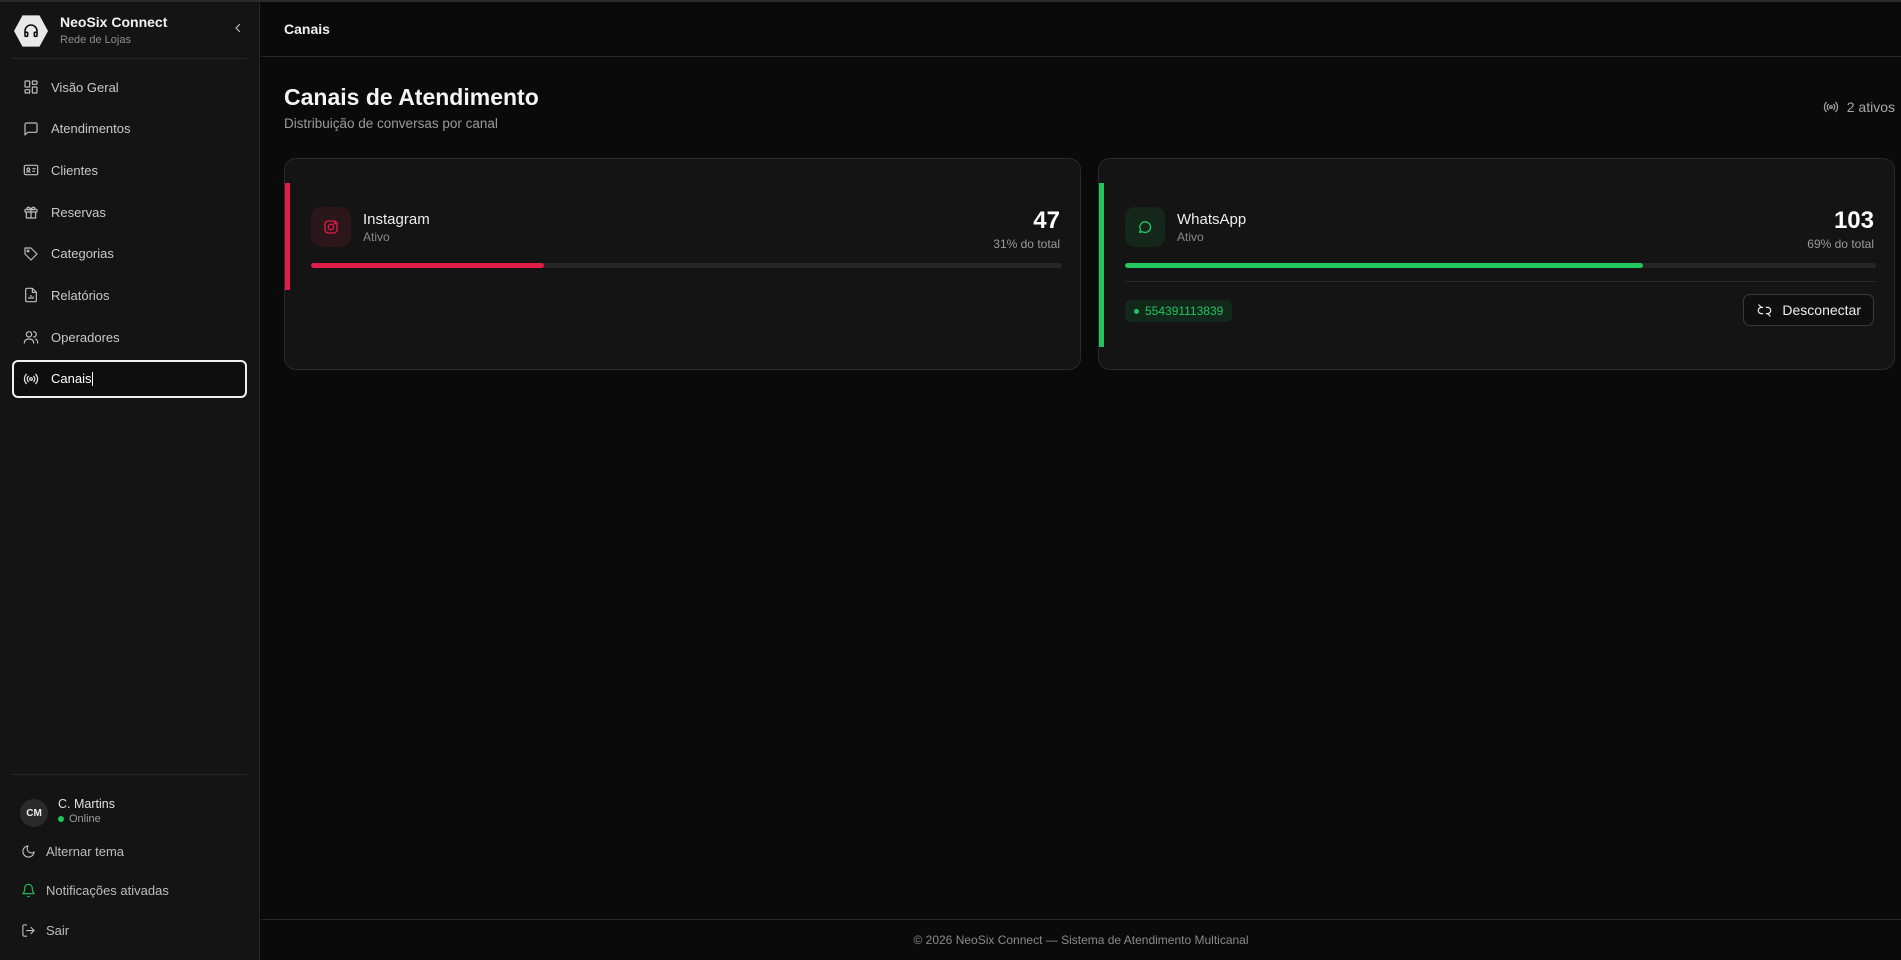  What do you see at coordinates (129, 295) in the screenshot?
I see `sidebar-item-relatorios: Relatórios` at bounding box center [129, 295].